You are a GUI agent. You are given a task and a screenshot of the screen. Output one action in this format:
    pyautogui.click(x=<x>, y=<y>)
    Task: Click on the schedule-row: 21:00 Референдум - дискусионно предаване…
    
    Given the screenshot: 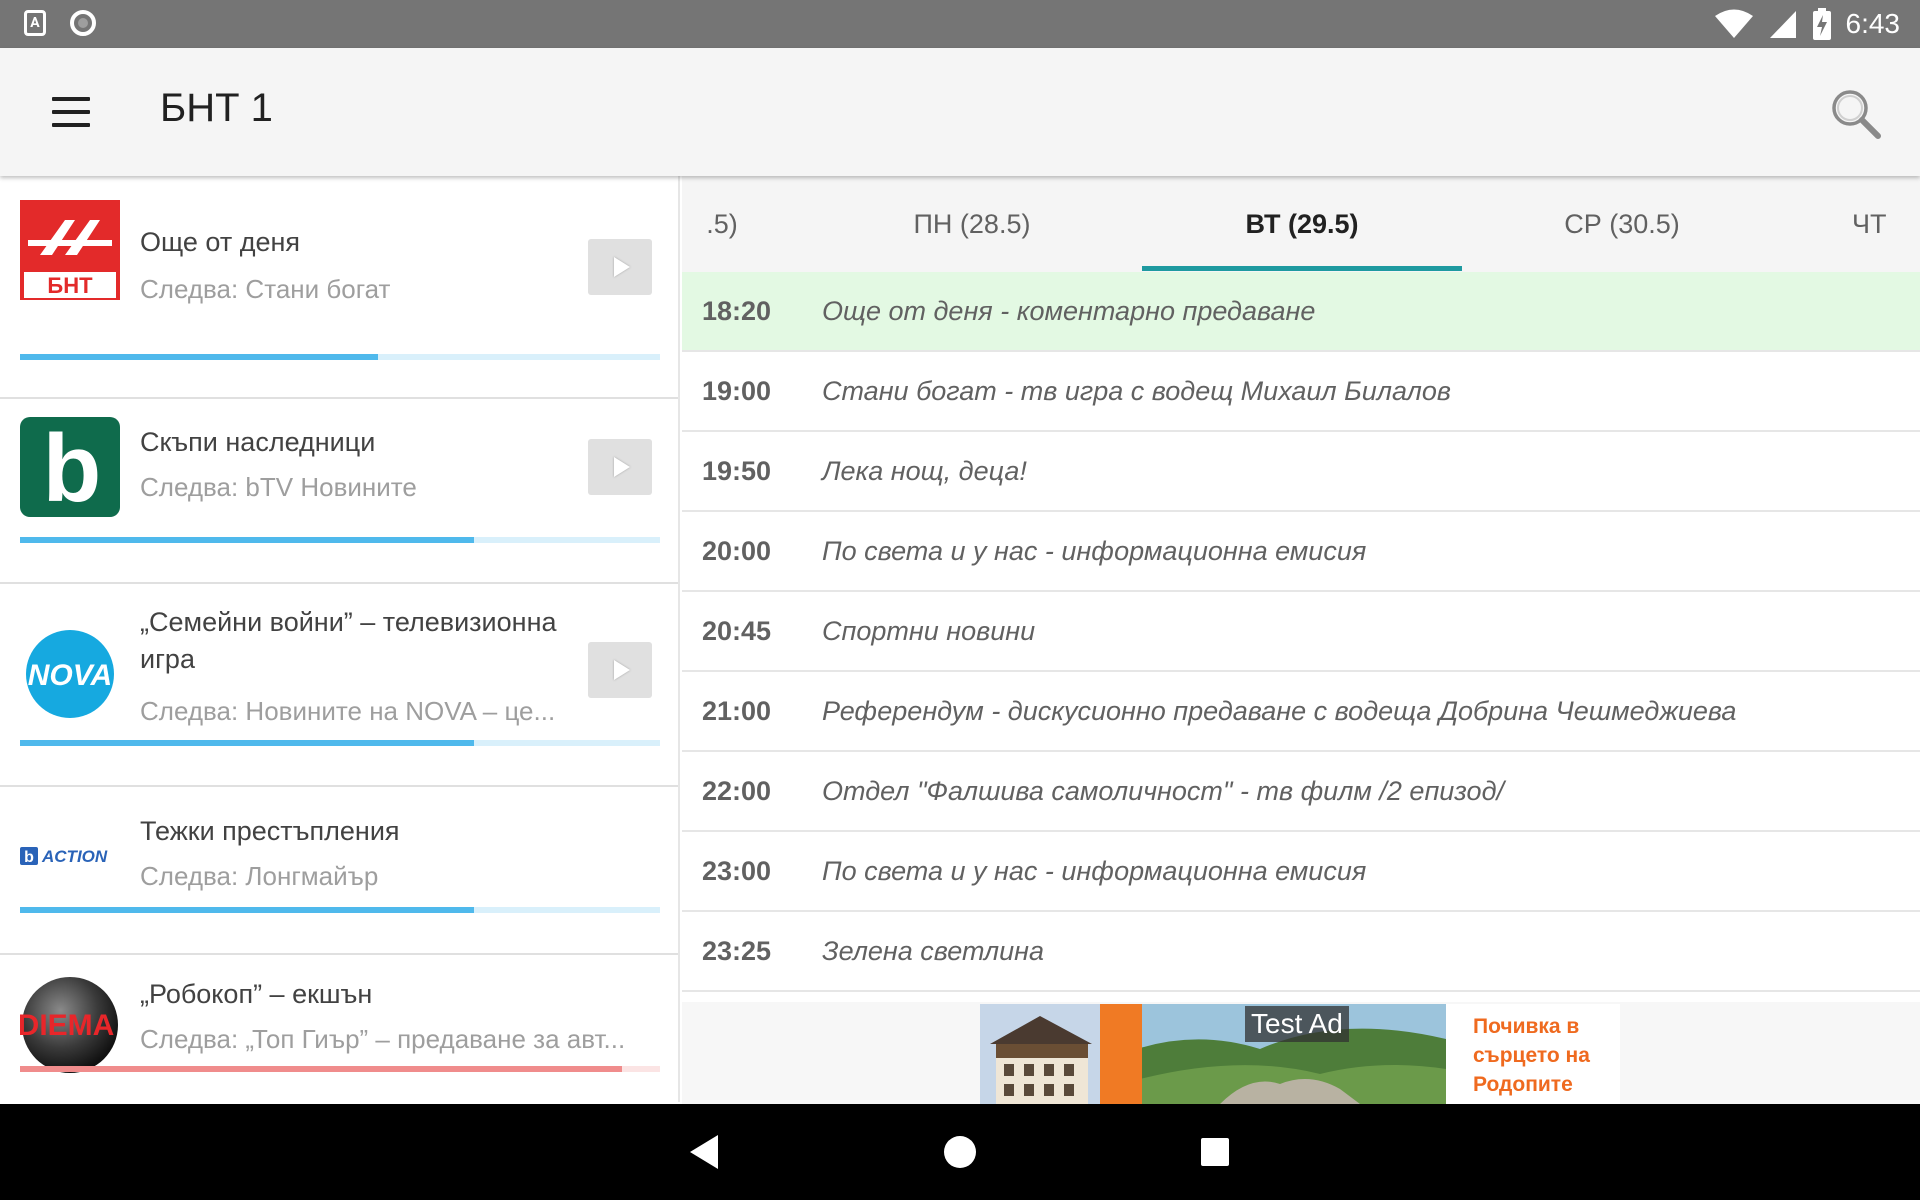 What is the action you would take?
    pyautogui.click(x=1301, y=712)
    